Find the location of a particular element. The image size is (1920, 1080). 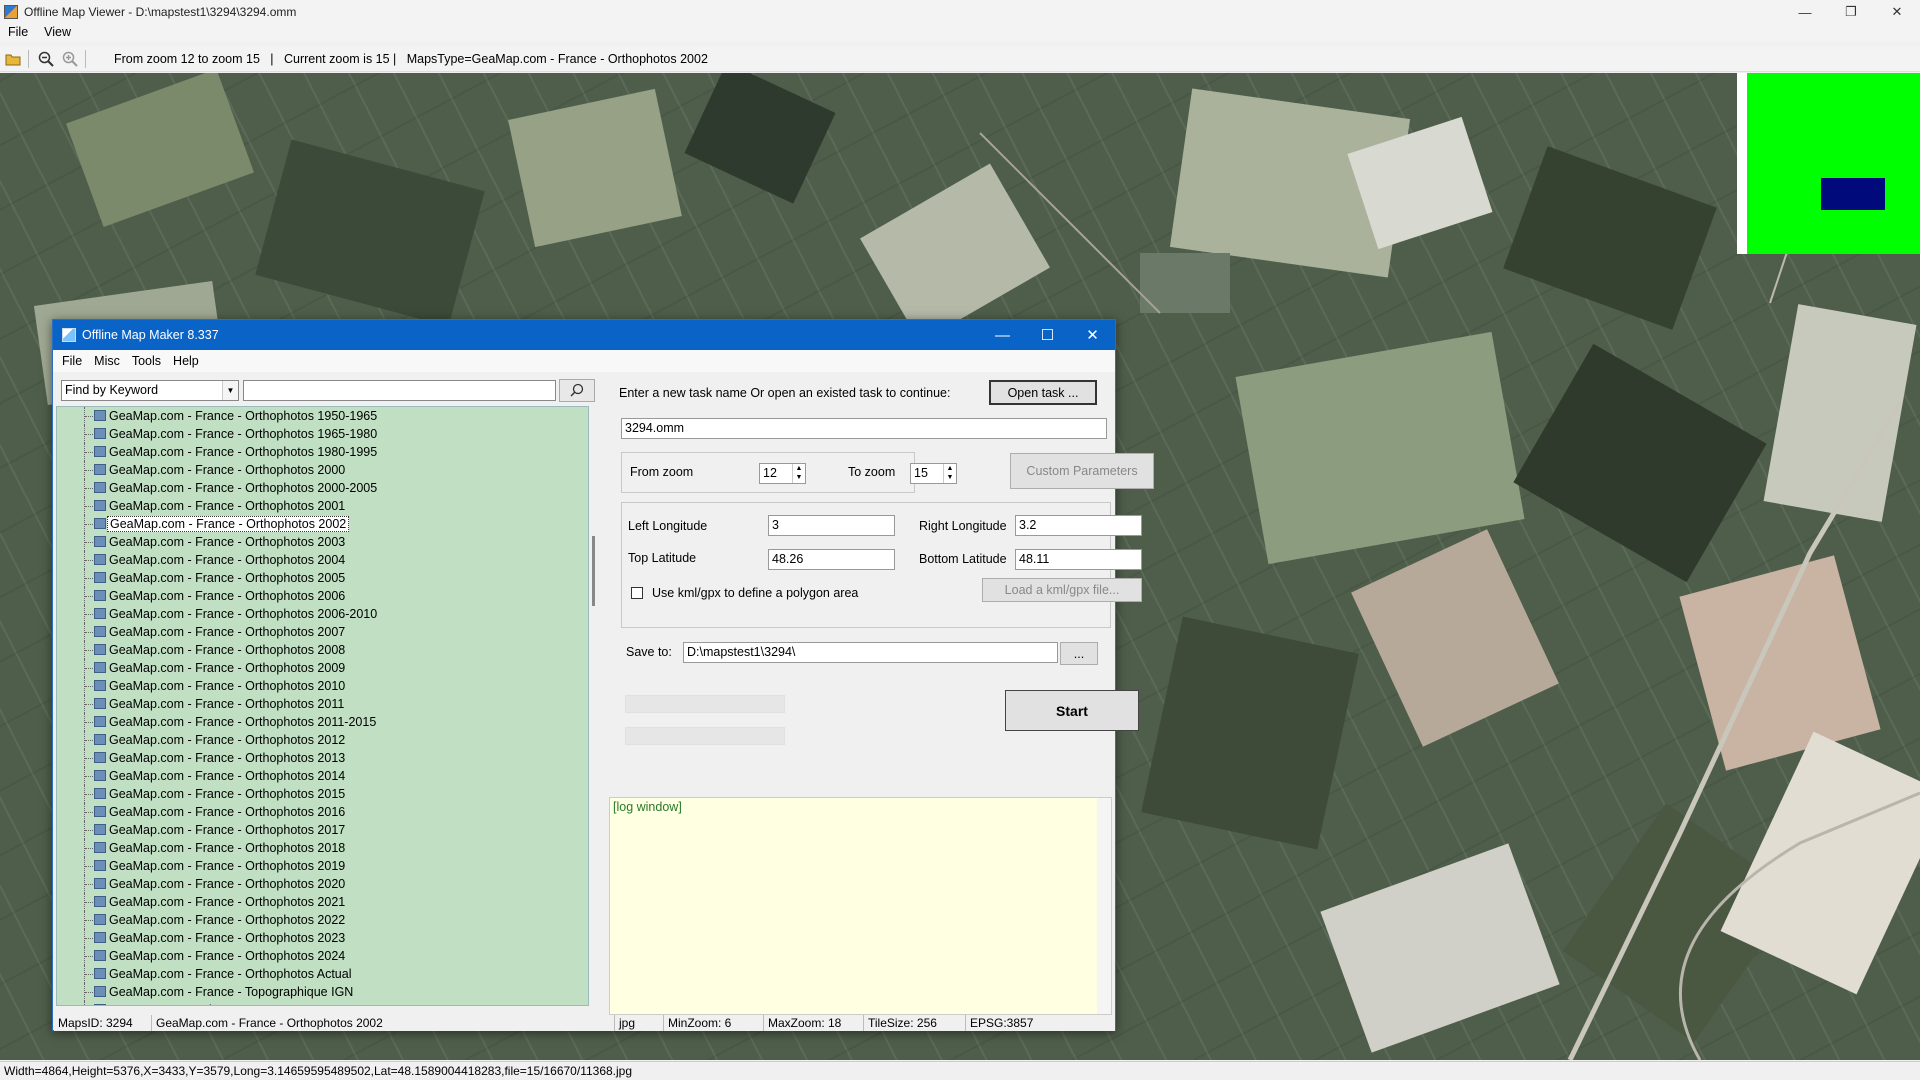

bottom-latitude-input: 48.11 is located at coordinates (1078, 559).